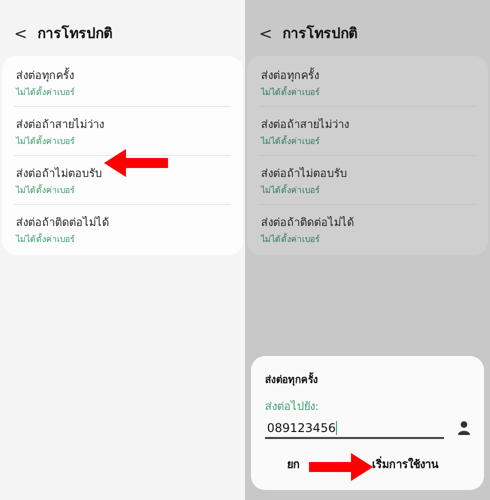 The height and width of the screenshot is (500, 490). Describe the element at coordinates (367, 179) in the screenshot. I see `list-item: ส่งต่อถ้าไม่ตอบรับ ไม่ได้ตั้งค่าเบอร์` at that location.